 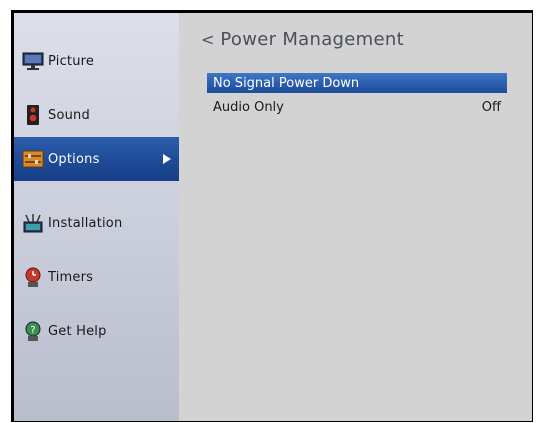 What do you see at coordinates (491, 107) in the screenshot?
I see `option-value: Off` at bounding box center [491, 107].